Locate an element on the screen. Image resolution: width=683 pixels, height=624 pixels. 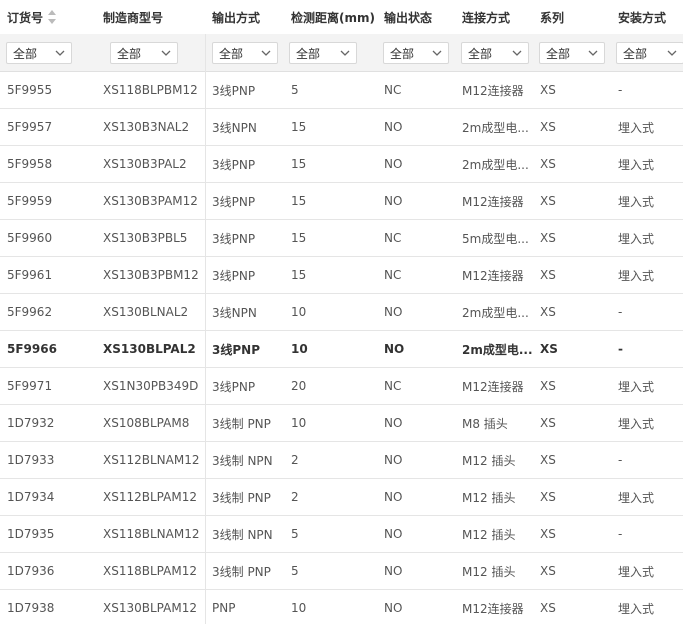
cell-model: XS130B3PBL5 is located at coordinates (145, 238).